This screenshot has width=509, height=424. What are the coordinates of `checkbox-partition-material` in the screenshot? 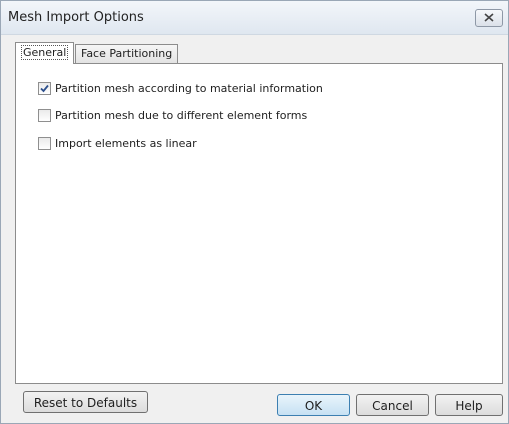 It's located at (44, 88).